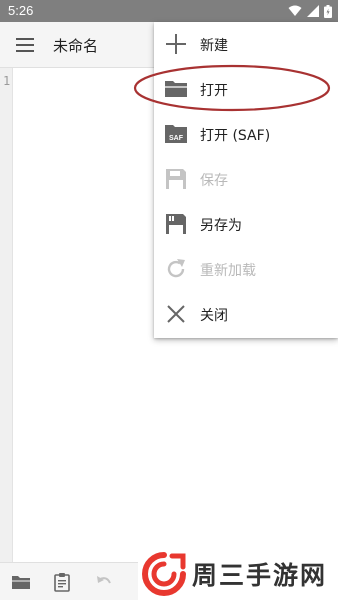 Image resolution: width=338 pixels, height=600 pixels. I want to click on menu-item-reload: 重新加载, so click(246, 269).